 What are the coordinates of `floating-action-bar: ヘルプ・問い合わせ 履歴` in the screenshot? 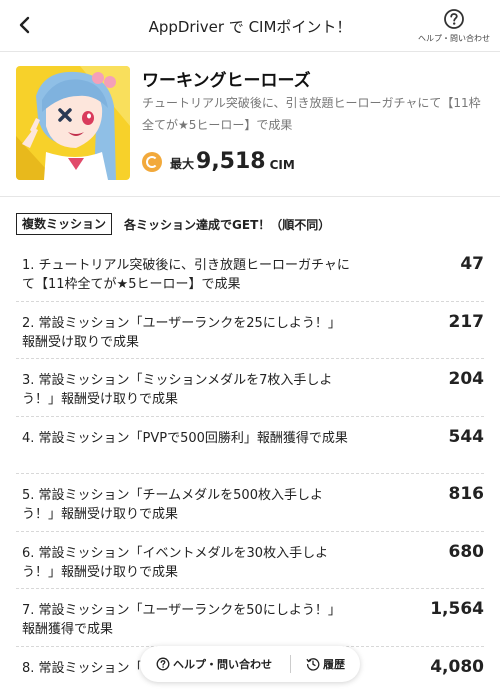 It's located at (250, 664).